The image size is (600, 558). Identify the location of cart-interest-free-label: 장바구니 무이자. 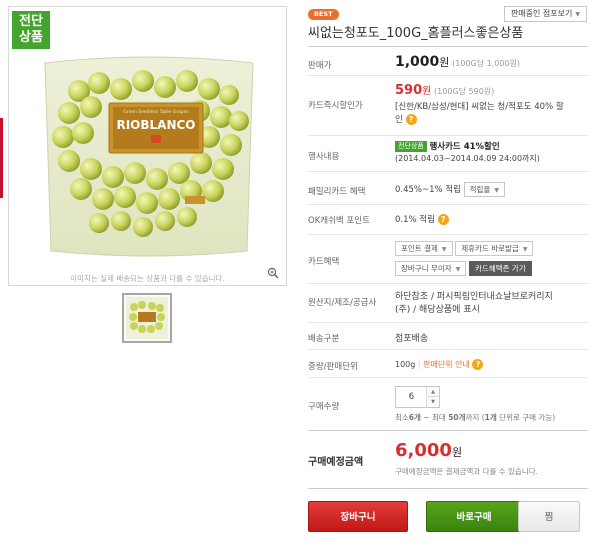
(426, 268).